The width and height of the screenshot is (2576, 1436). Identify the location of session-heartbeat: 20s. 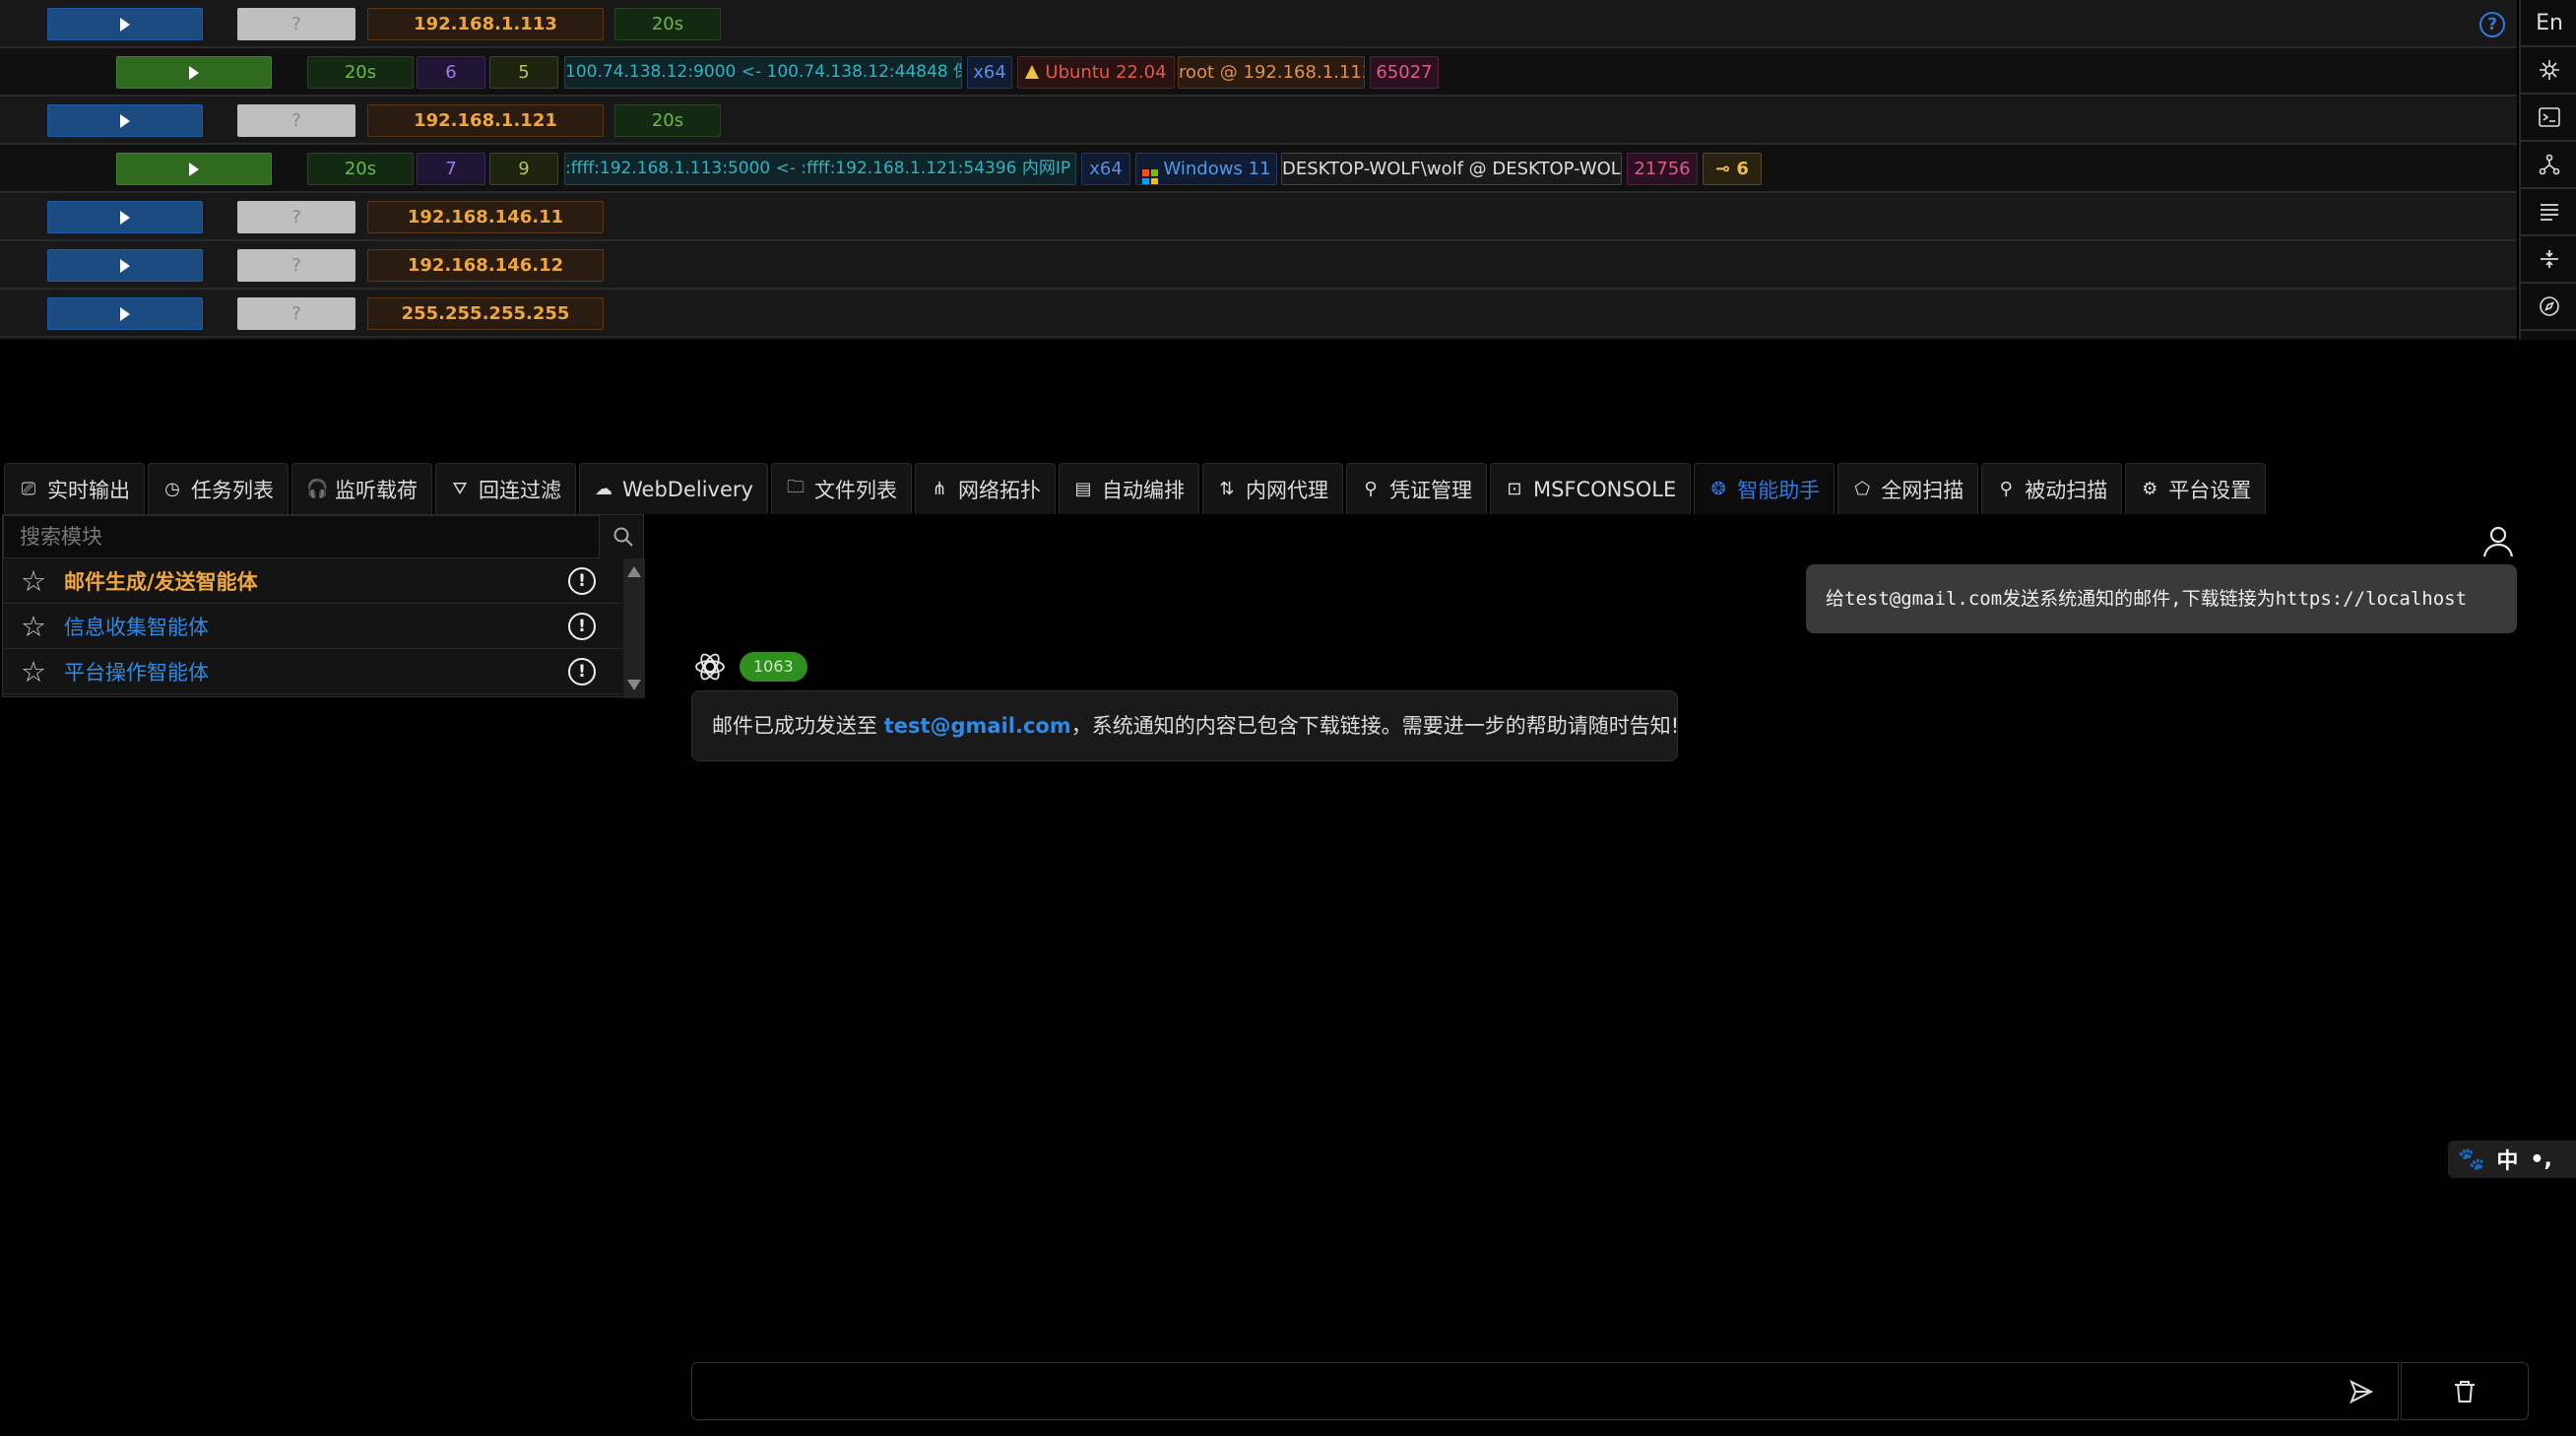
(360, 169).